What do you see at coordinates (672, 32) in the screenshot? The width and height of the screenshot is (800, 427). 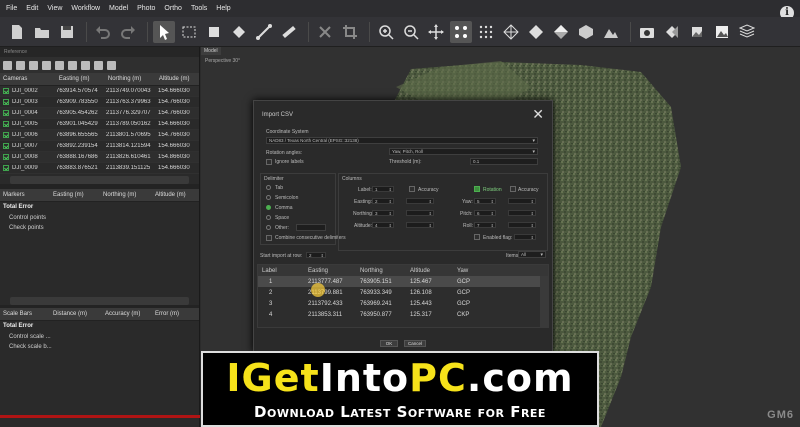 I see `show-markers-icon` at bounding box center [672, 32].